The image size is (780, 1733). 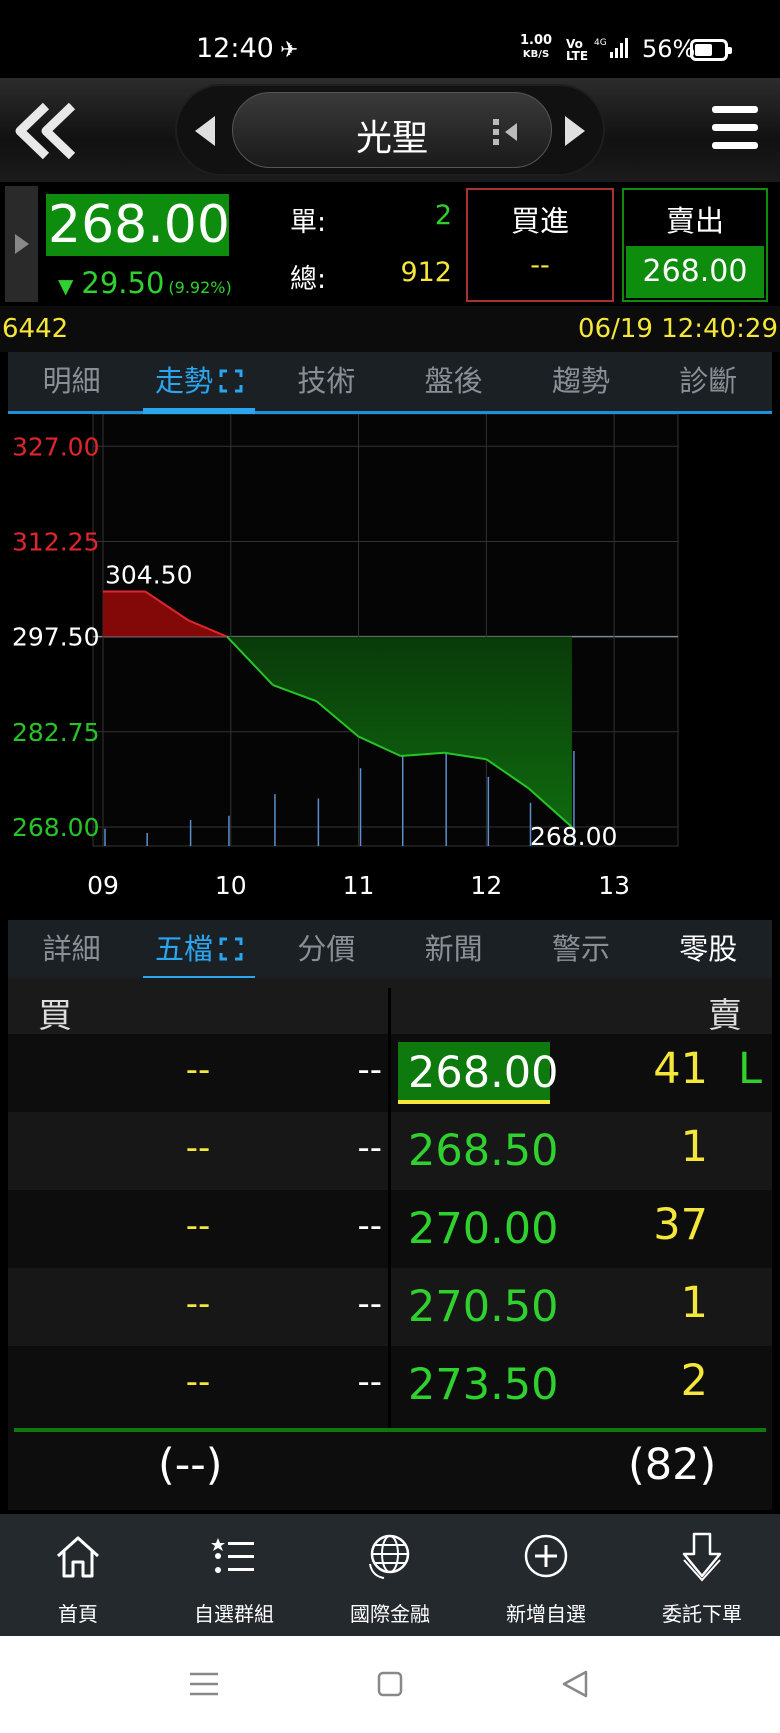 What do you see at coordinates (326, 381) in the screenshot?
I see `tab-technical: 技術` at bounding box center [326, 381].